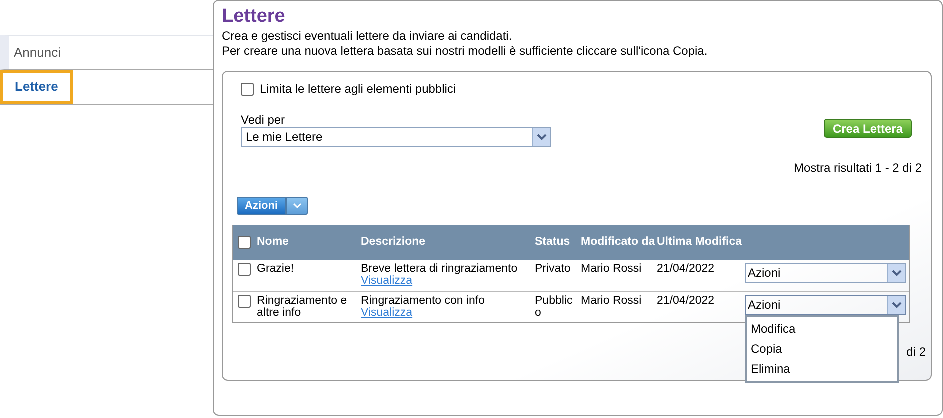 Image resolution: width=943 pixels, height=418 pixels. I want to click on results-count: di 2, so click(916, 352).